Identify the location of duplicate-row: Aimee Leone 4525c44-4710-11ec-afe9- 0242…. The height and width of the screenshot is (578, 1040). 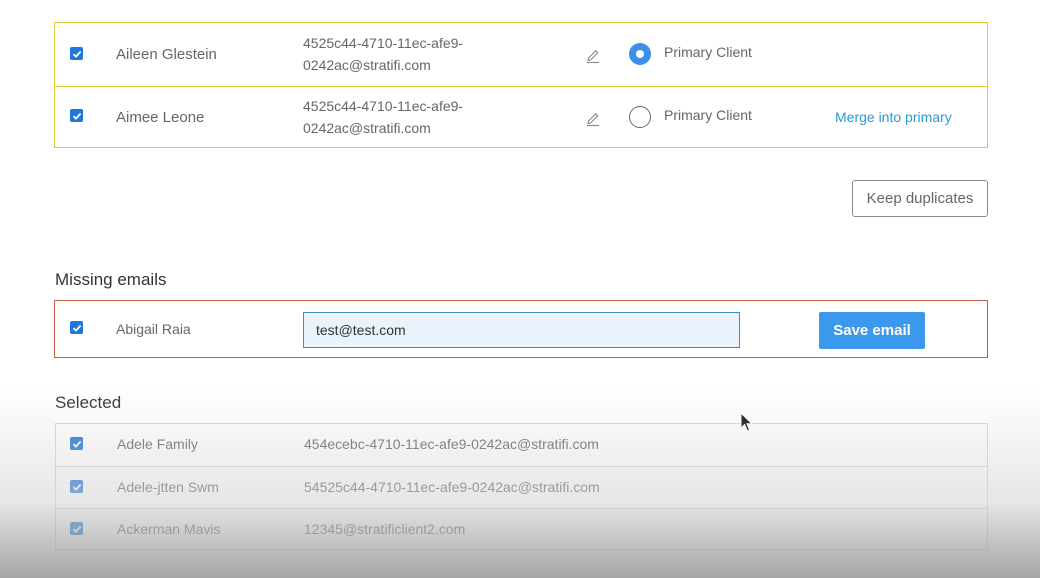
(521, 118).